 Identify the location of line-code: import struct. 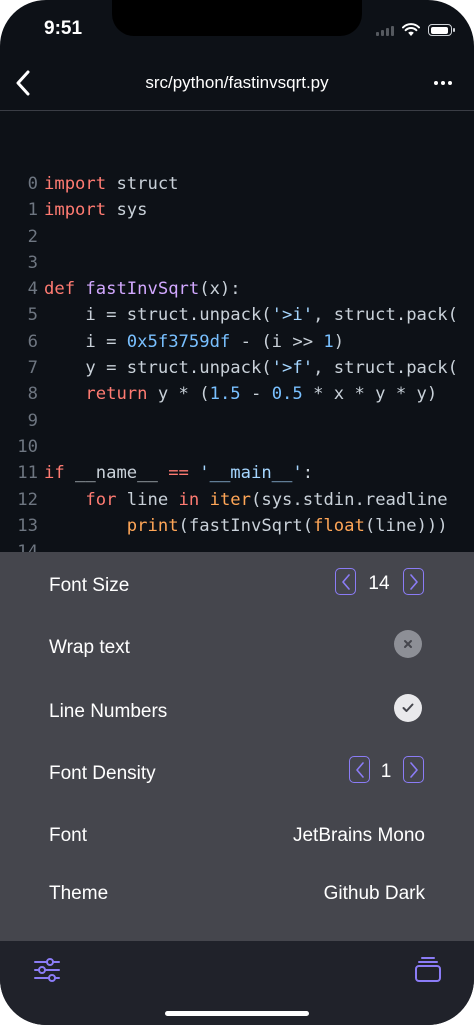
(111, 184).